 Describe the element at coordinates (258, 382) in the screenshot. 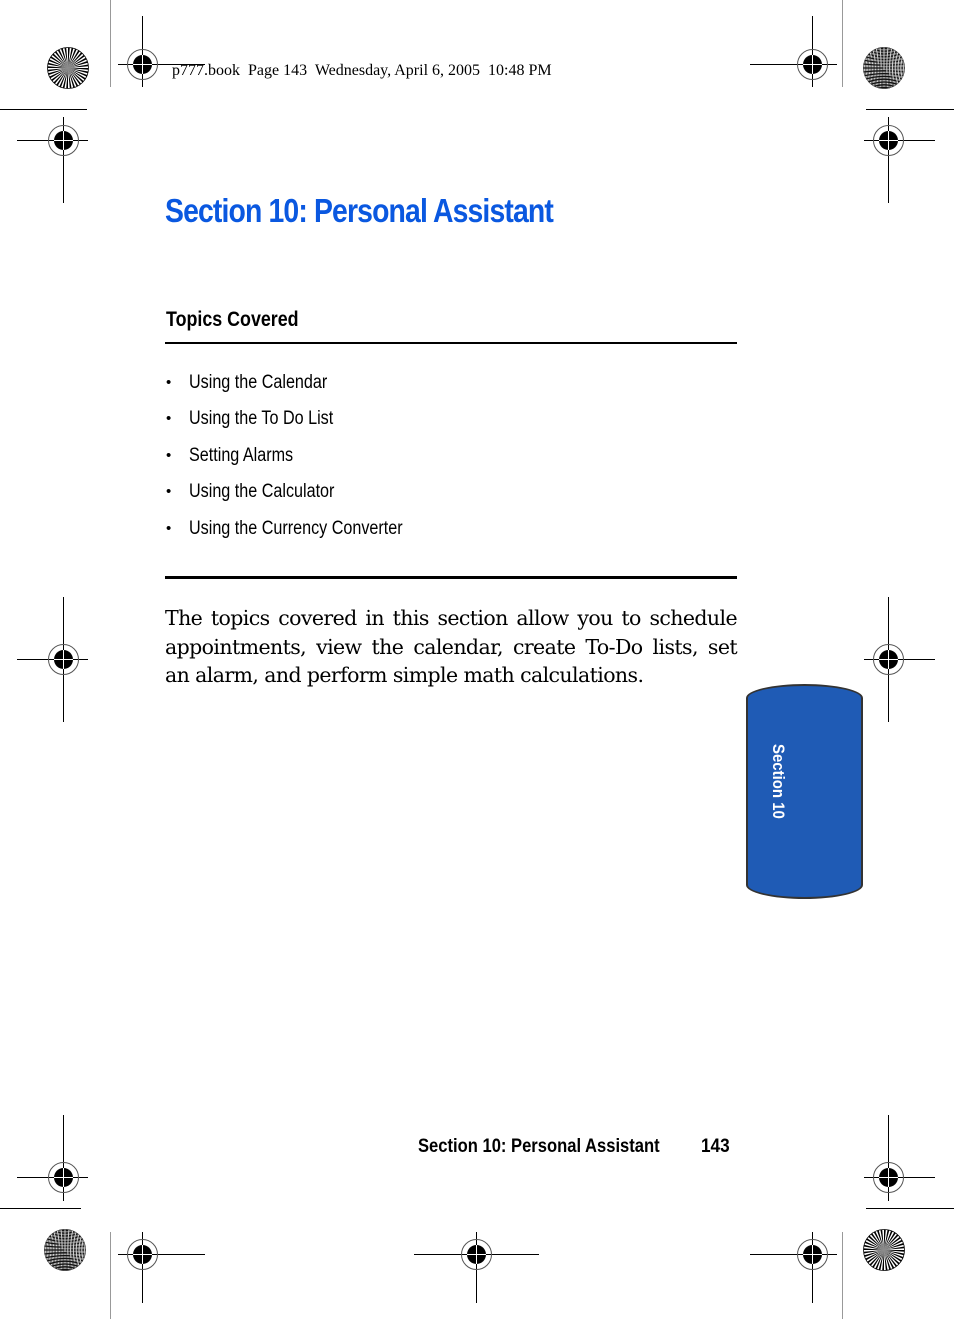

I see `topic-label: Using the Calendar` at that location.